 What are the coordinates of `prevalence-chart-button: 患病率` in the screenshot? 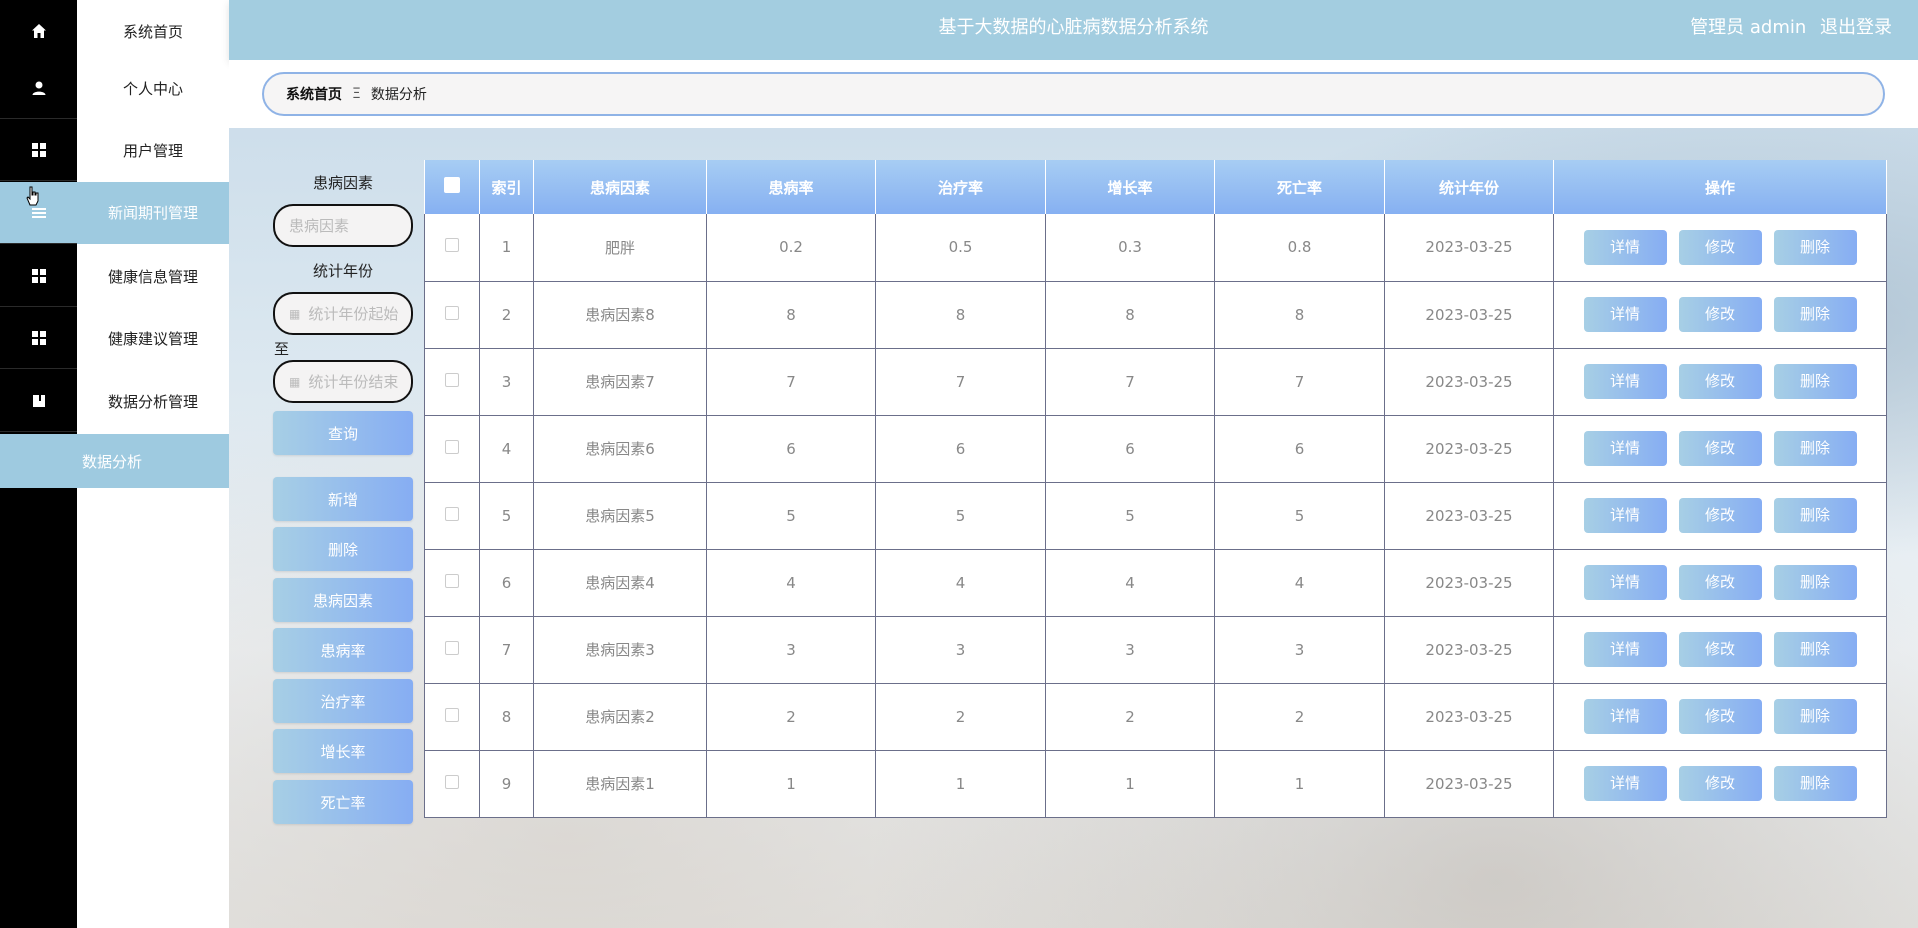 It's located at (343, 650).